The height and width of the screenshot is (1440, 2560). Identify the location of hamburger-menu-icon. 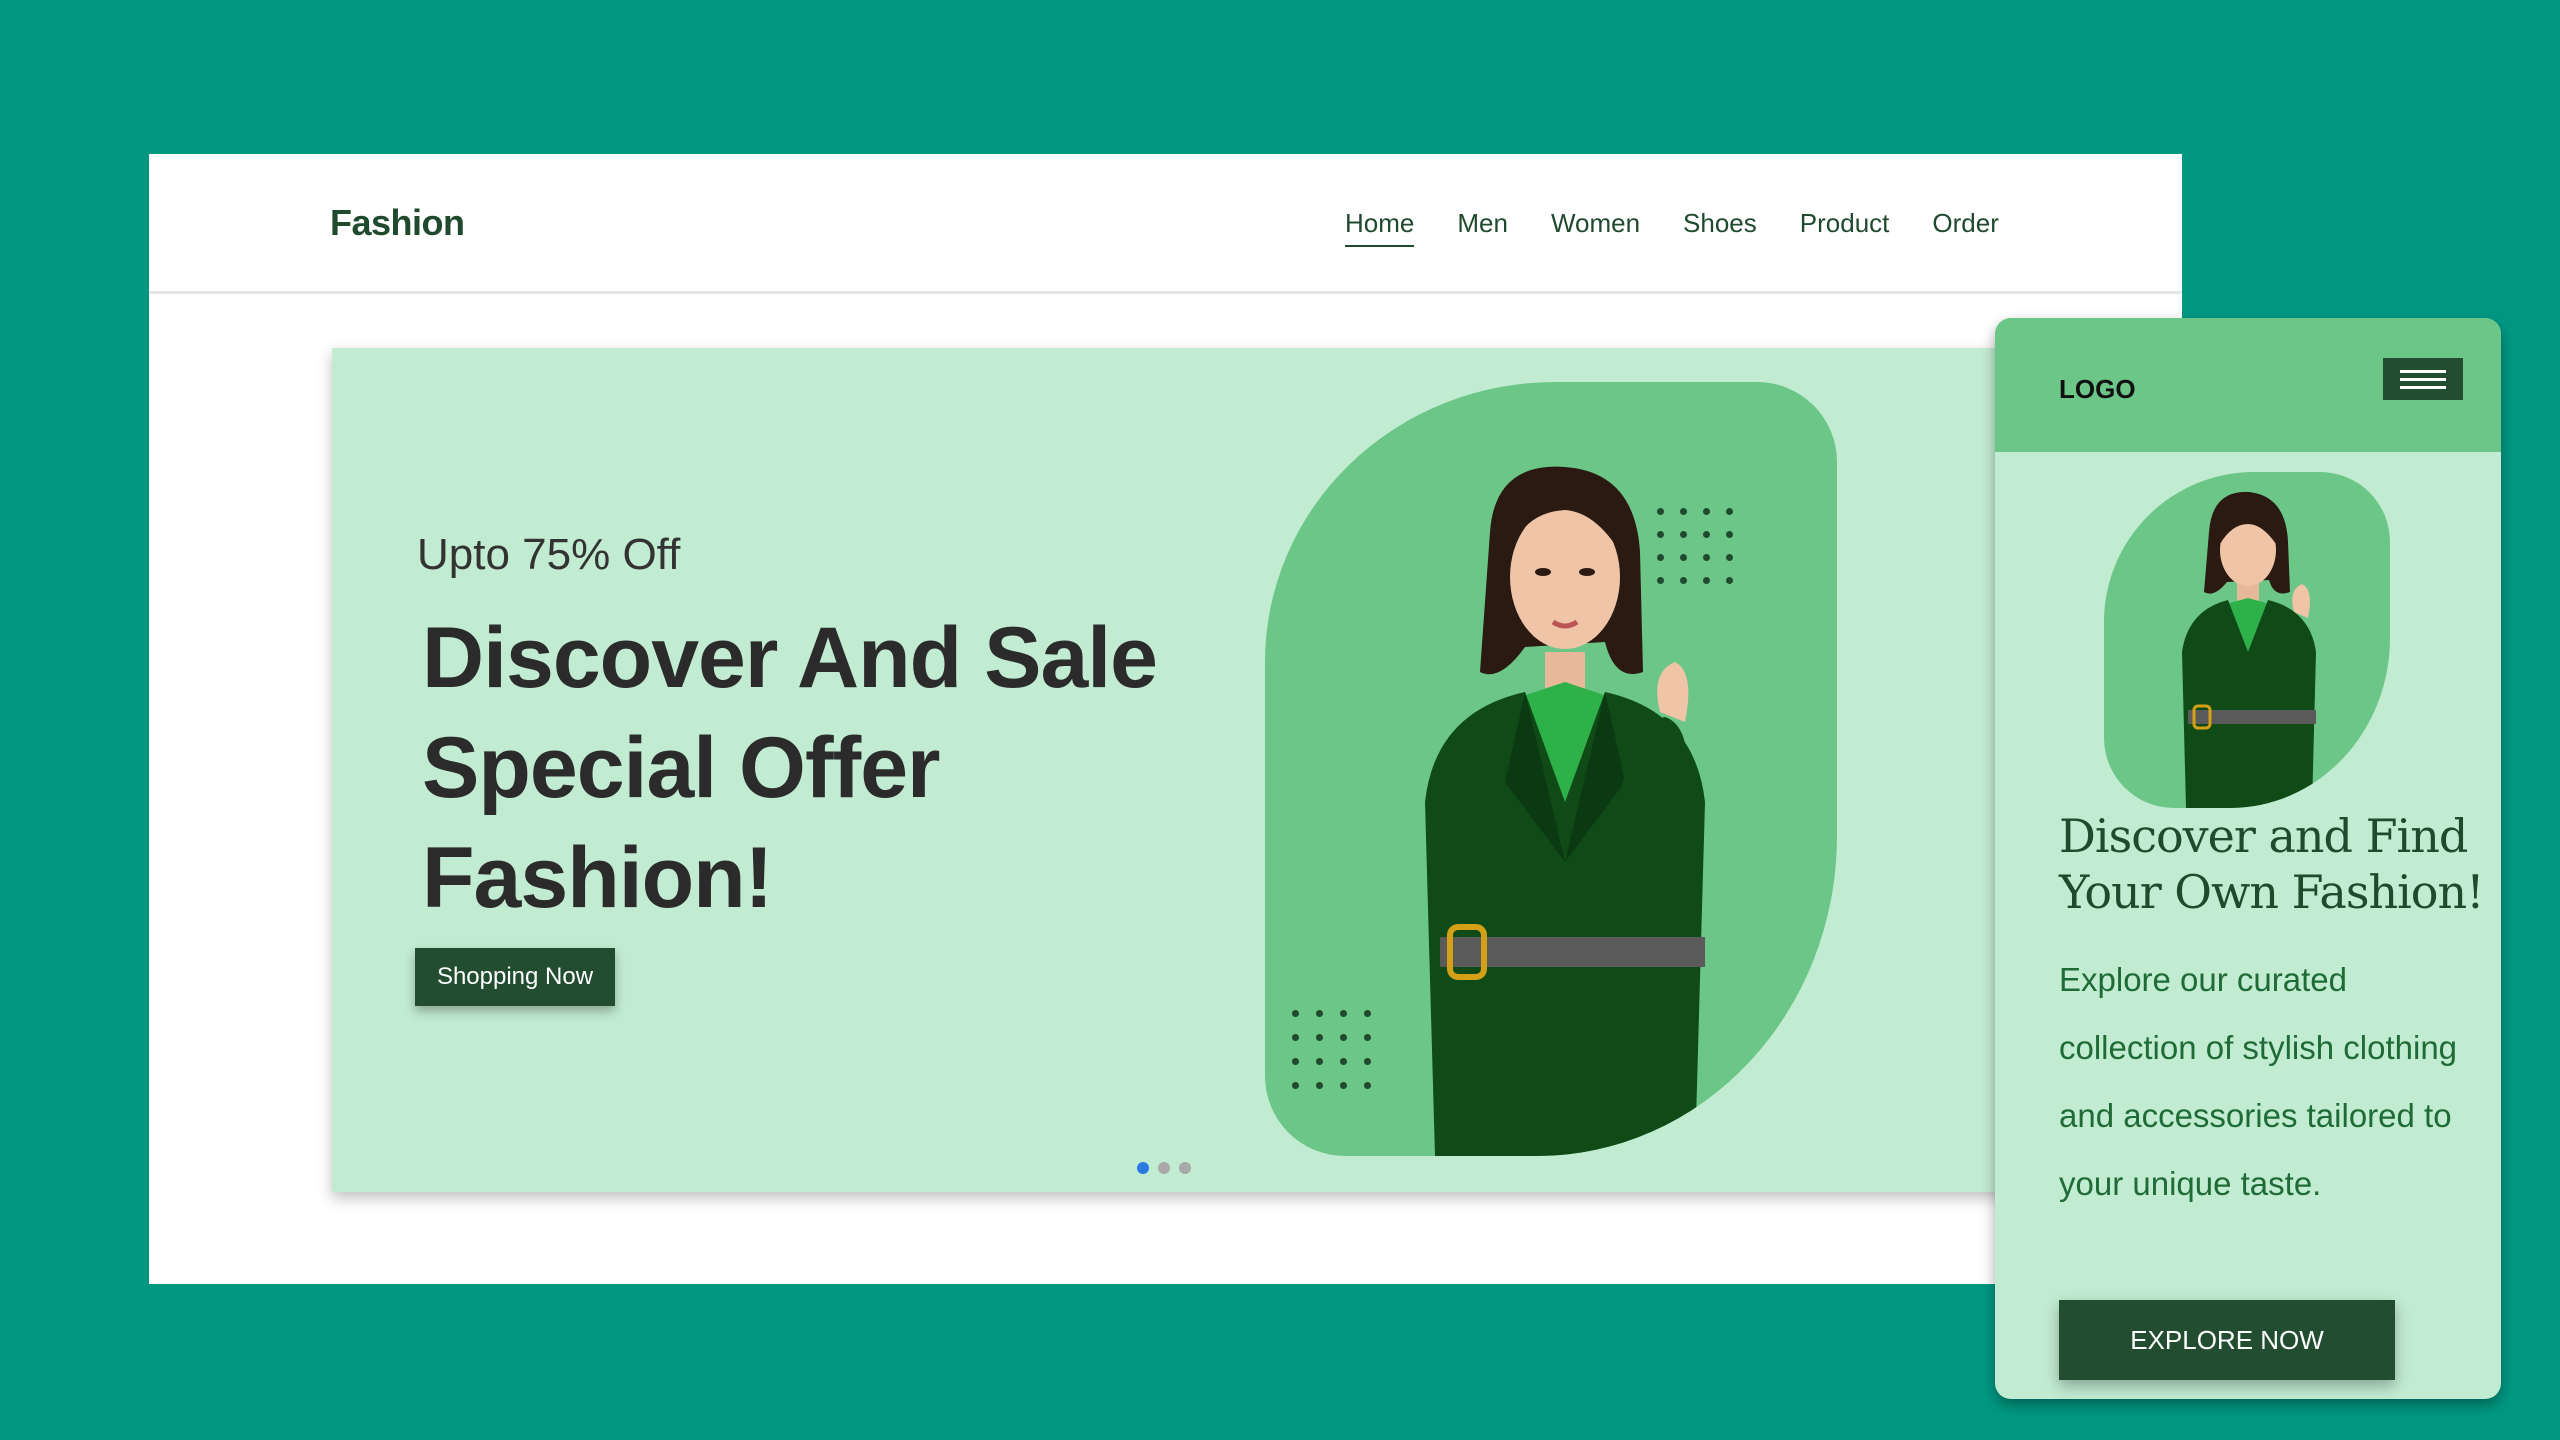
(2423, 379).